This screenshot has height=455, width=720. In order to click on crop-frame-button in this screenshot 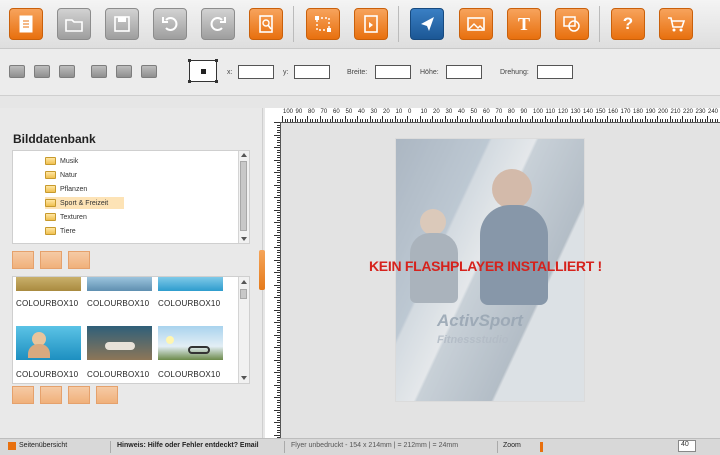, I will do `click(323, 24)`.